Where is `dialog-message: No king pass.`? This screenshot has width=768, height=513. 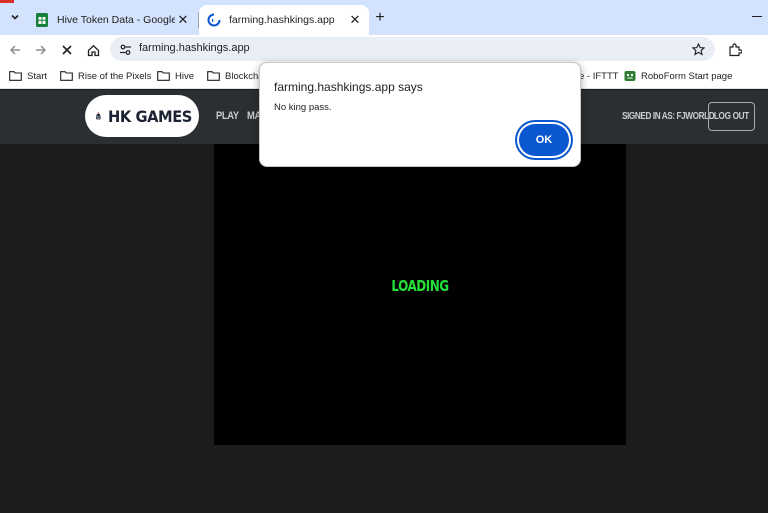 dialog-message: No king pass. is located at coordinates (303, 107).